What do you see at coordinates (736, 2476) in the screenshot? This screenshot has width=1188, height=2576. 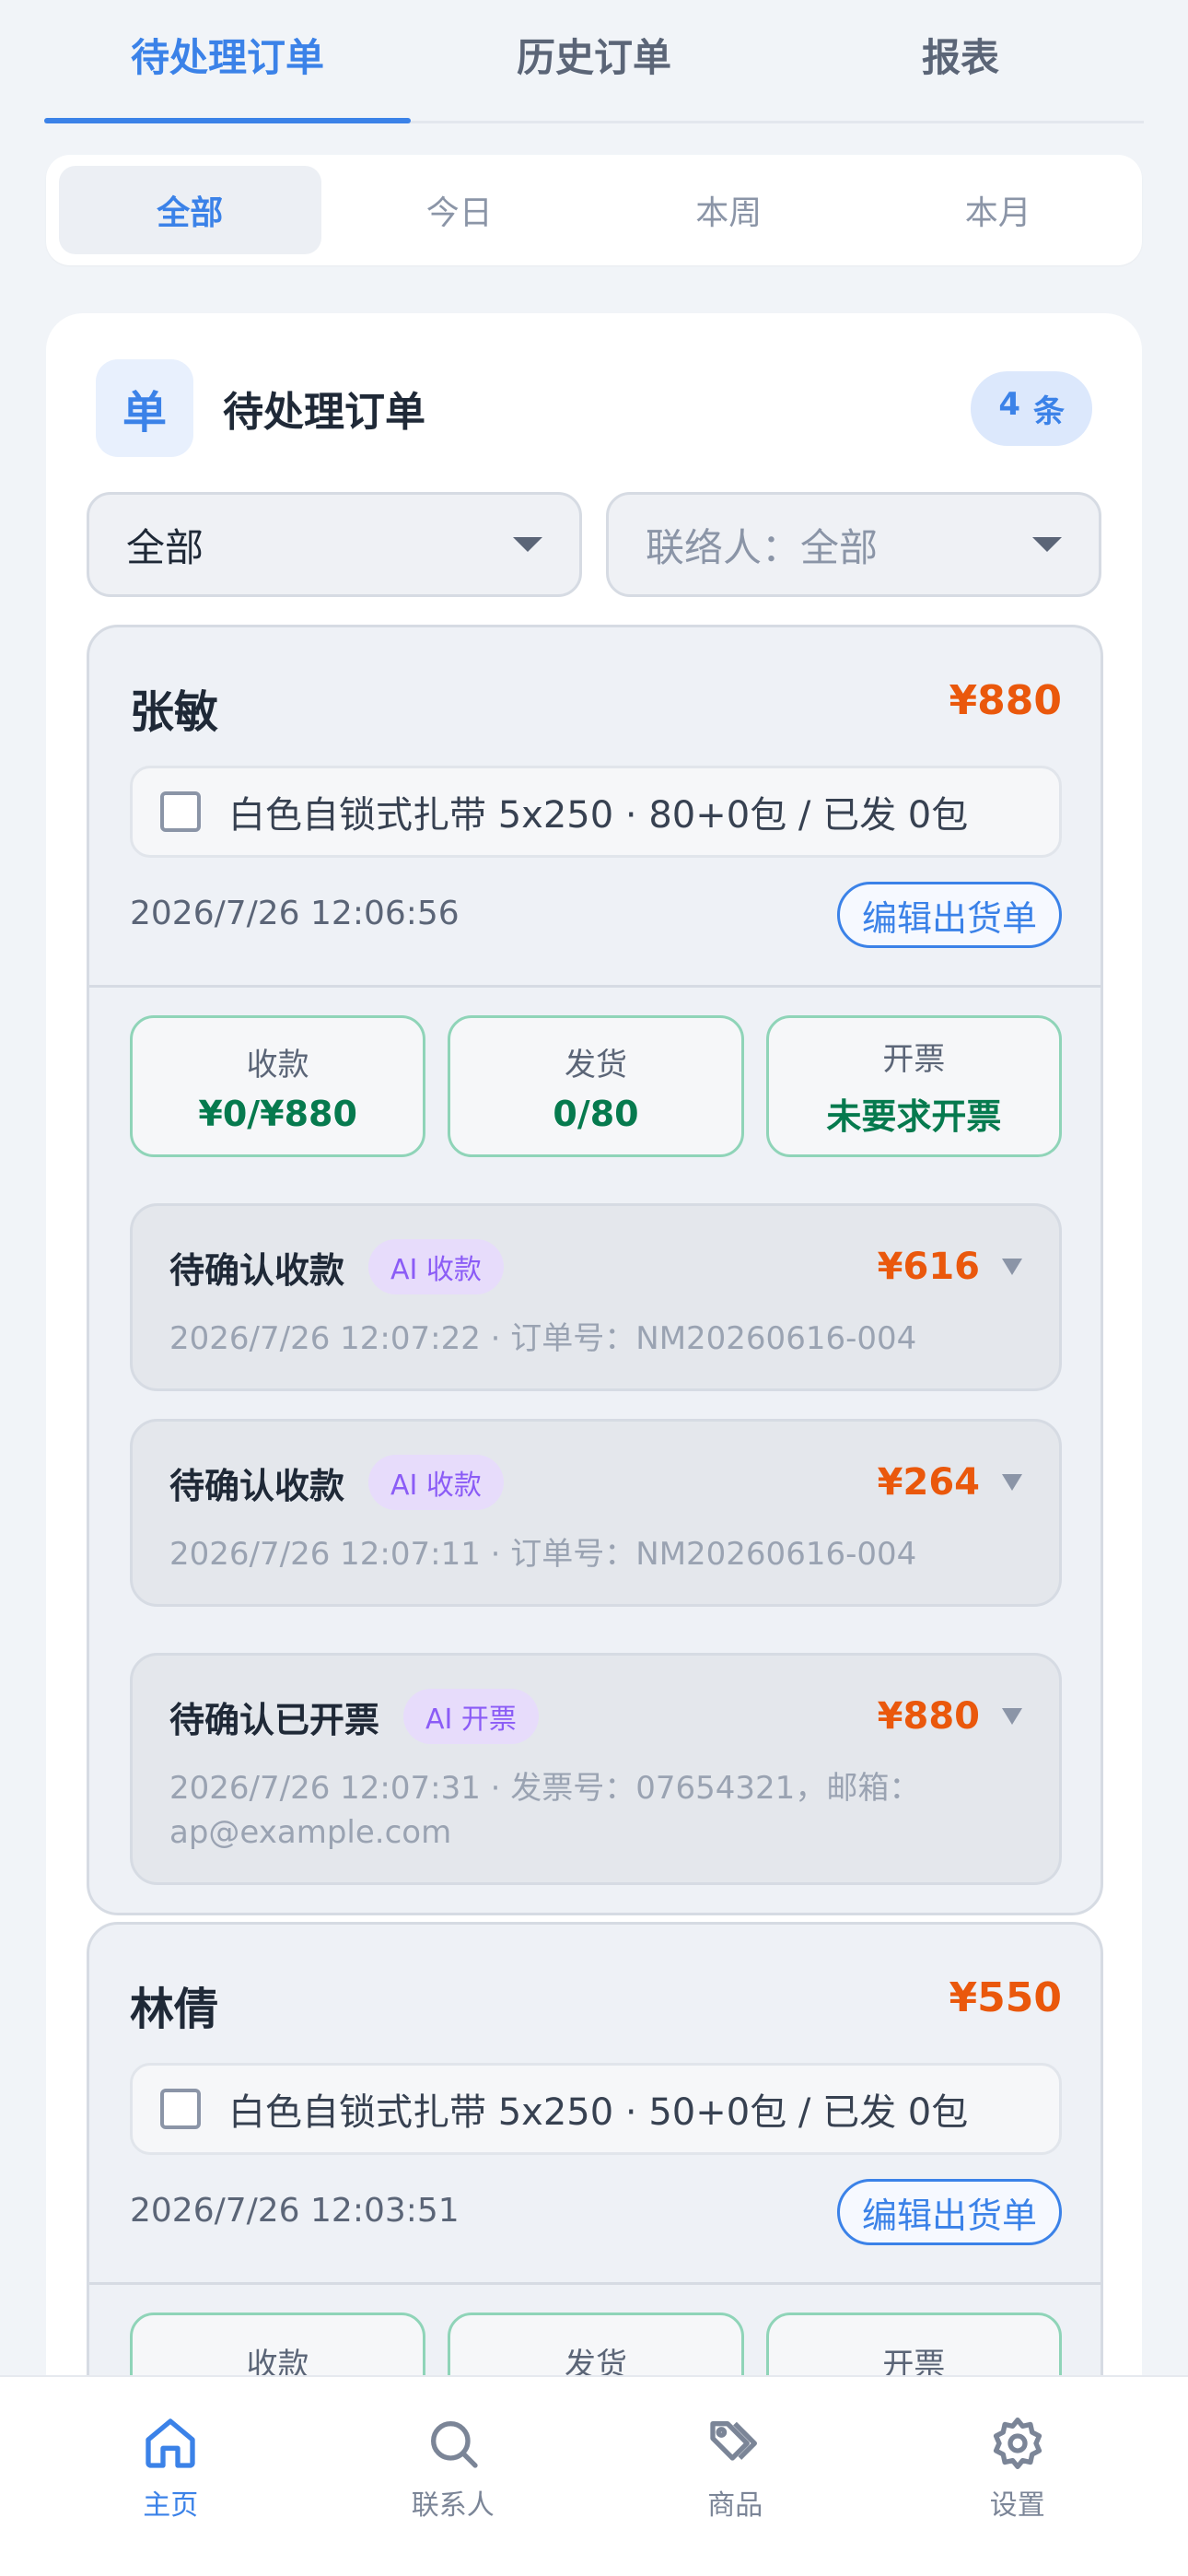 I see `nav-products: 商品` at bounding box center [736, 2476].